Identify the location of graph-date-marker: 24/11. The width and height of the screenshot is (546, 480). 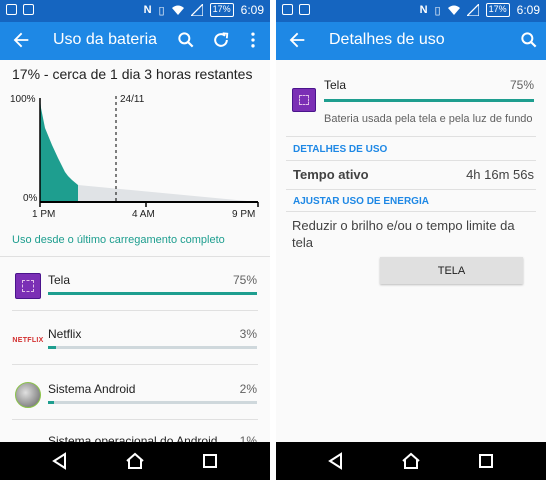
(132, 99).